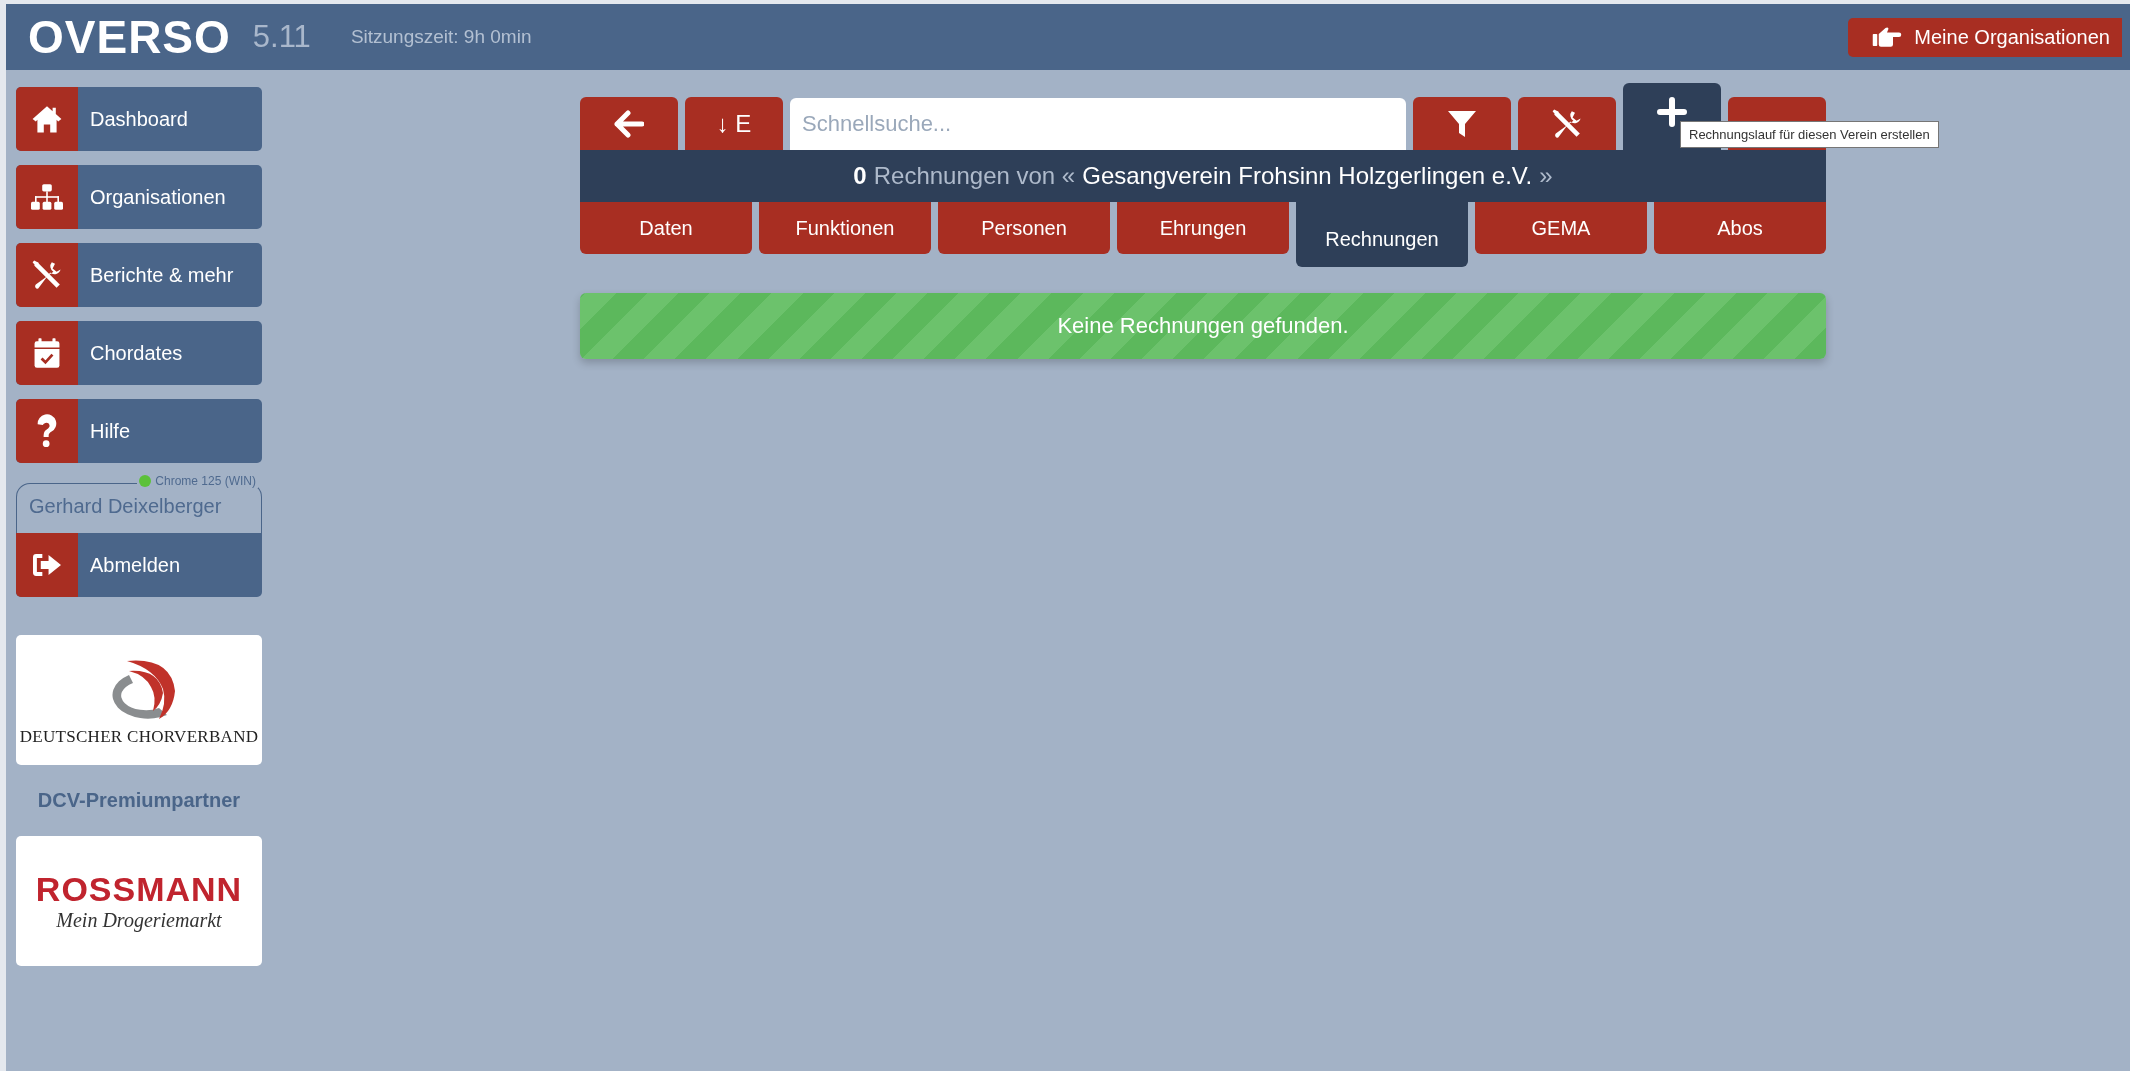 This screenshot has height=1071, width=2130. I want to click on session-time: Sitzungszeit: 9h 0min, so click(441, 37).